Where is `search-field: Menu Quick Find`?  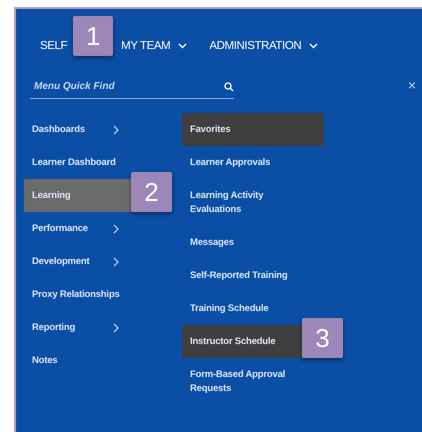
search-field: Menu Quick Find is located at coordinates (132, 90).